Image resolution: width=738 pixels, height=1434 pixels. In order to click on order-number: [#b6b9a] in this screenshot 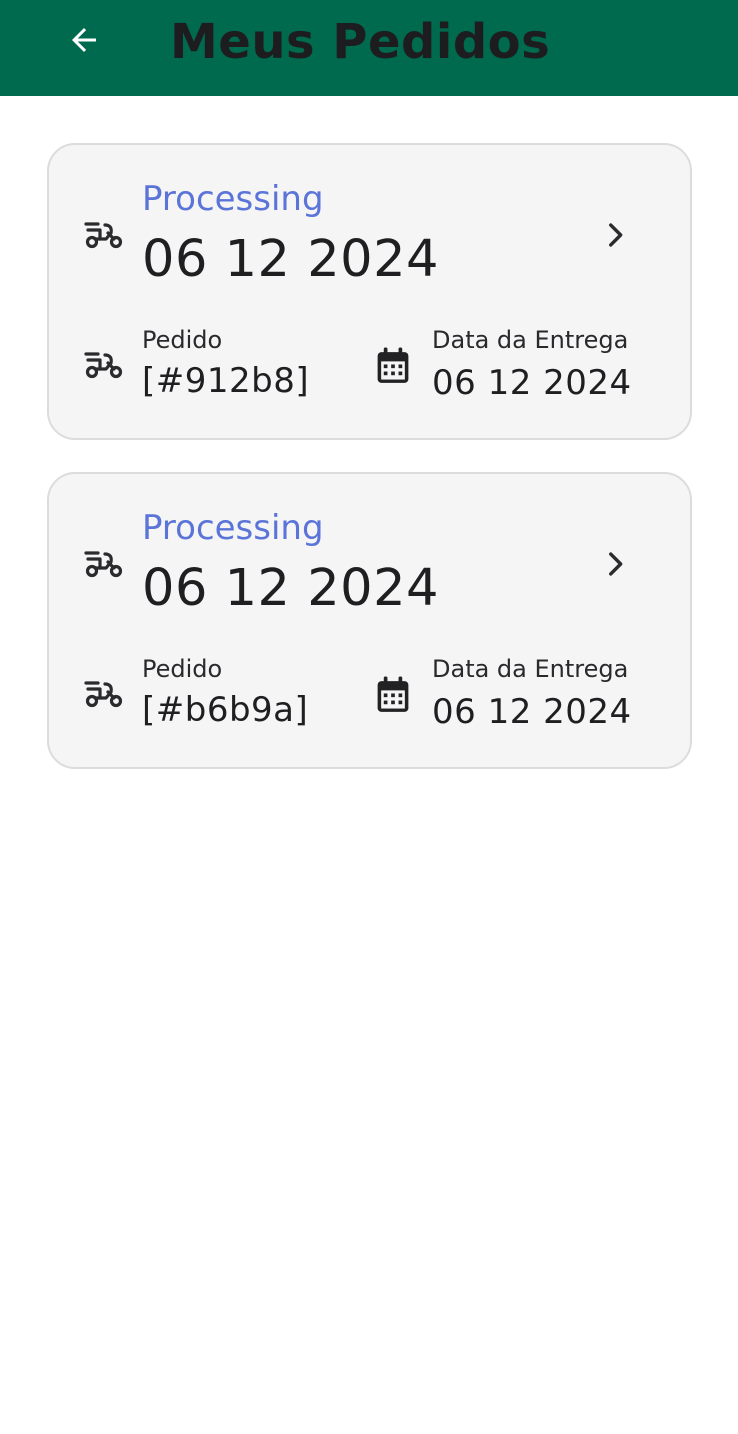, I will do `click(225, 710)`.